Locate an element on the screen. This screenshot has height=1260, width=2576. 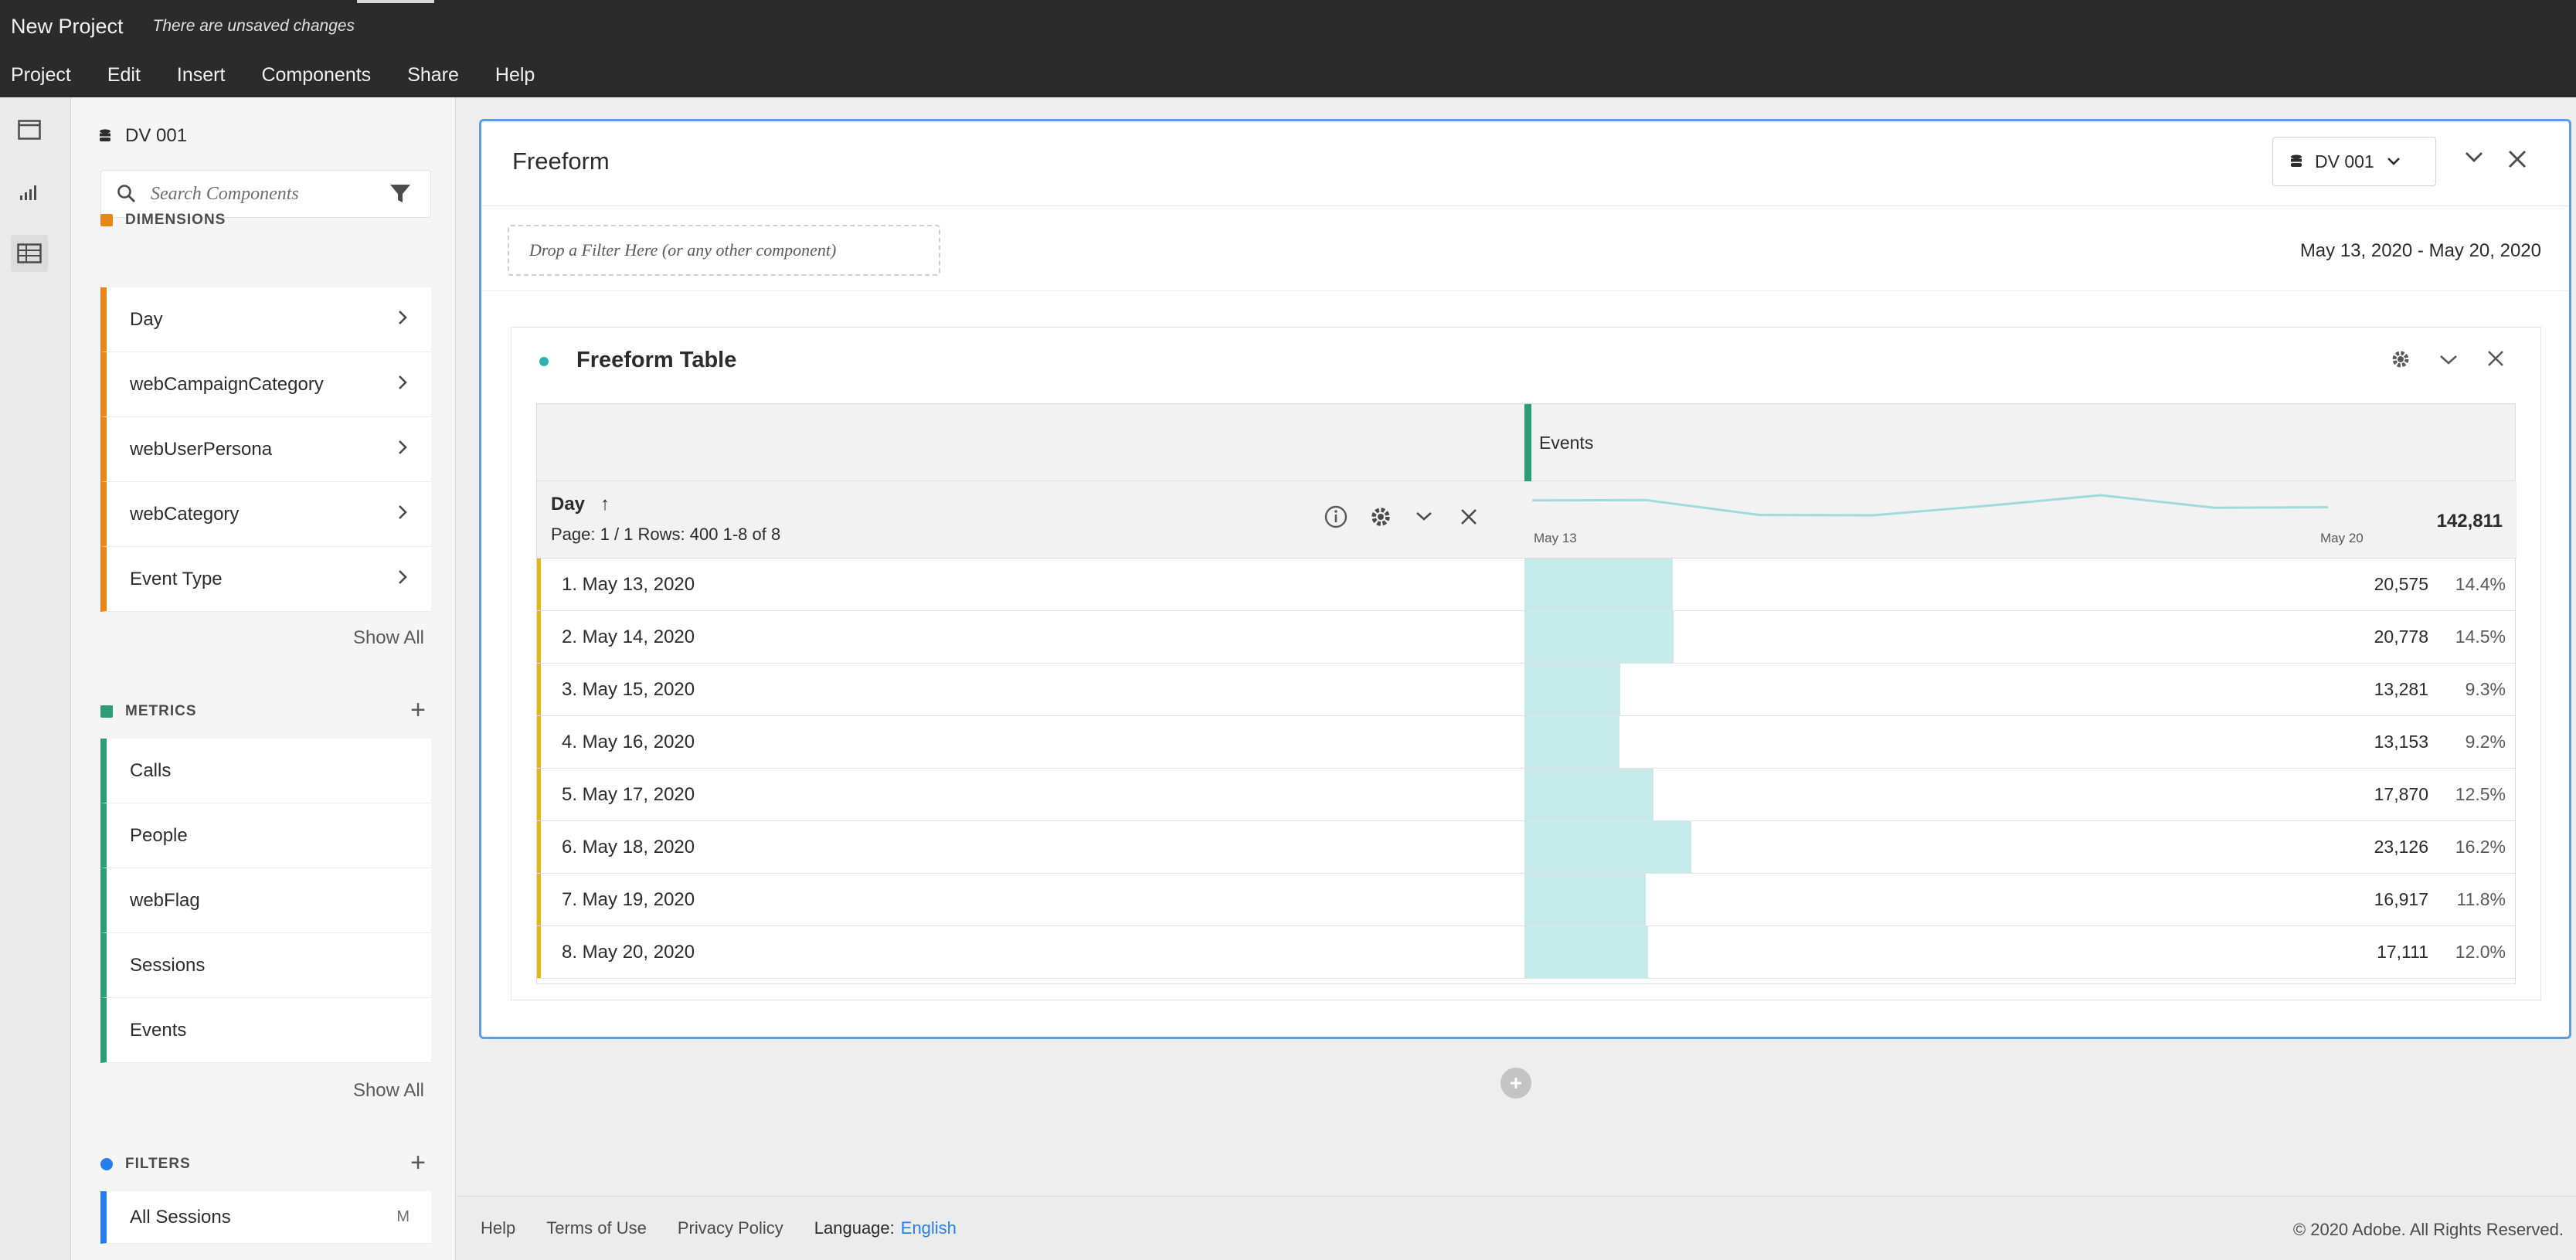
add-panel-icon is located at coordinates (1515, 1083).